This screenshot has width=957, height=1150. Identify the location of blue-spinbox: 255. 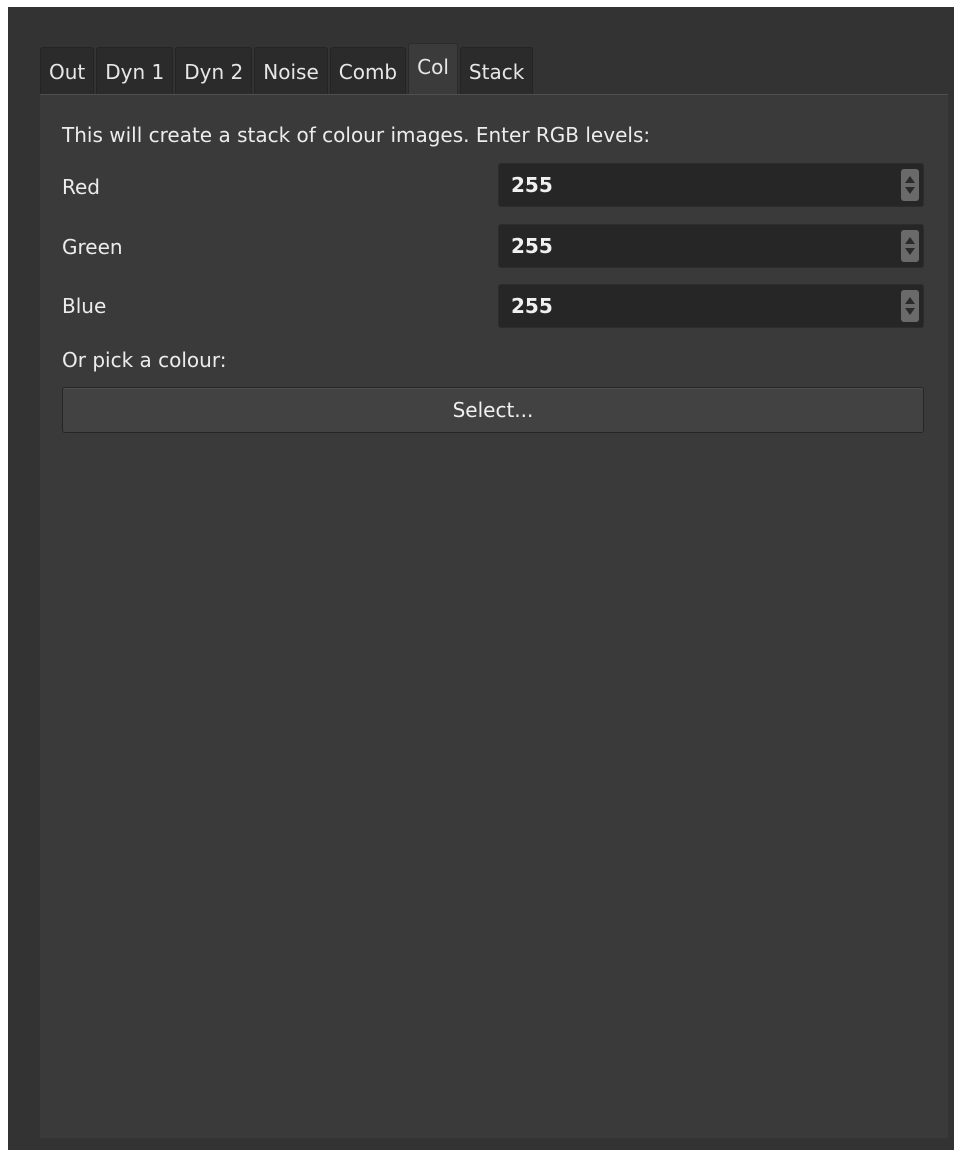
(711, 306).